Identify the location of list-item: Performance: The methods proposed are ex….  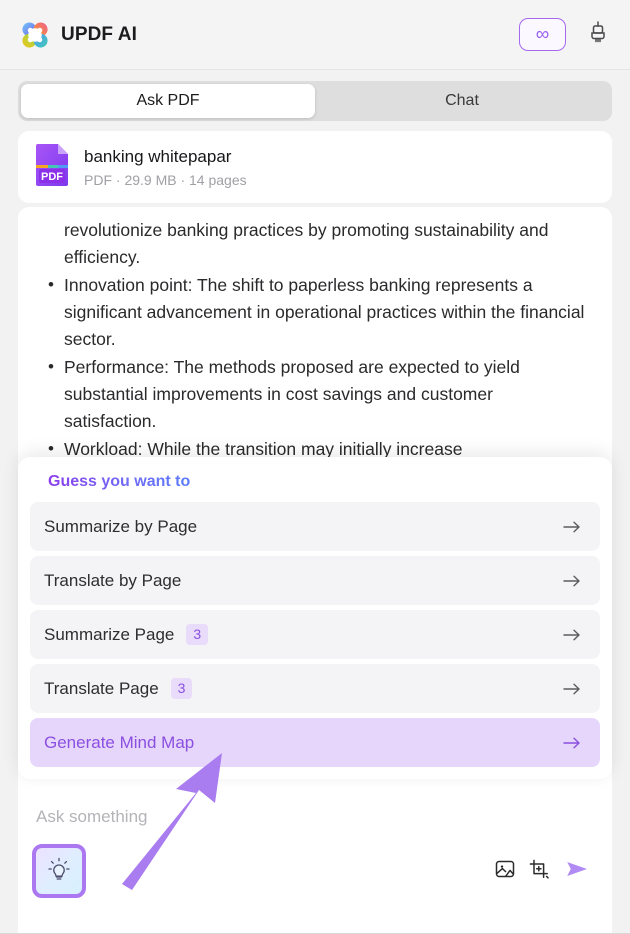
(318, 394).